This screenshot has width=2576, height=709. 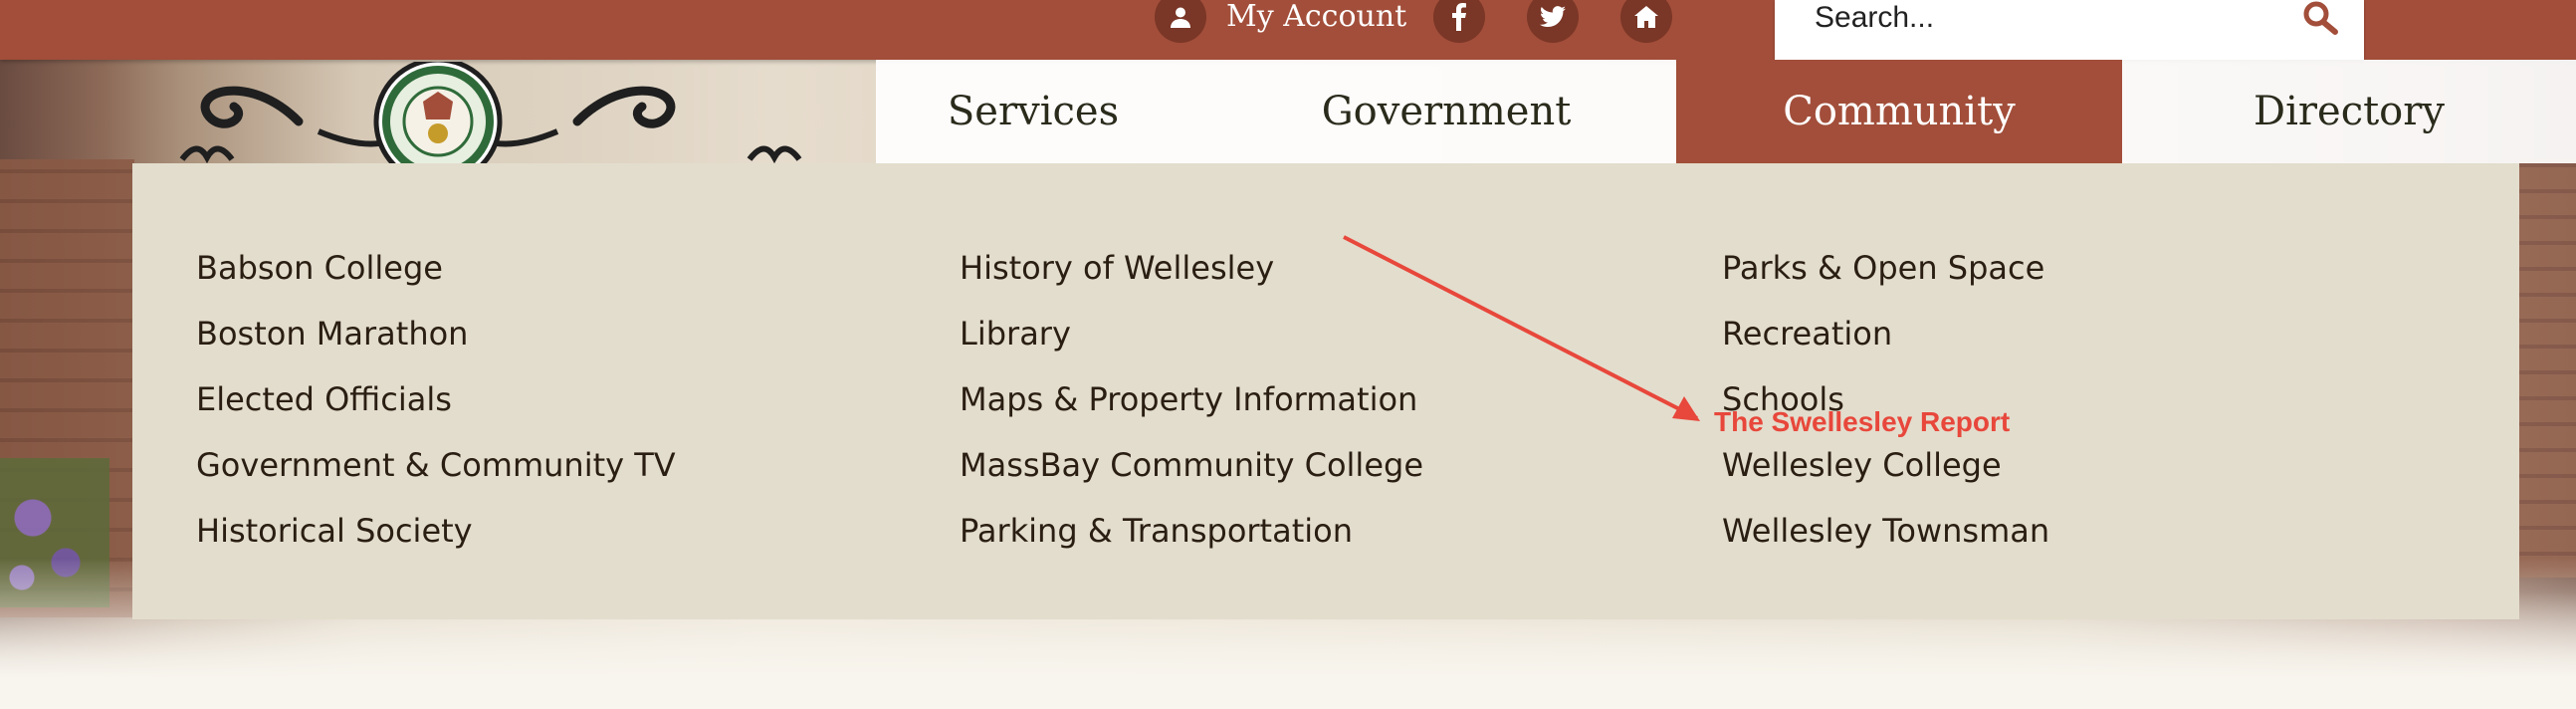 I want to click on nav-community: Community, so click(x=1899, y=111).